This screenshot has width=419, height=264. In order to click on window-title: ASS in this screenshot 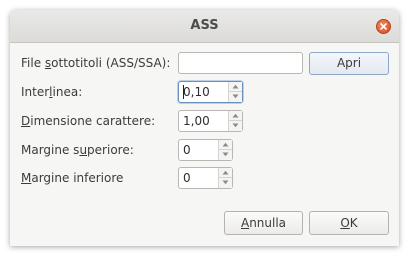, I will do `click(204, 25)`.